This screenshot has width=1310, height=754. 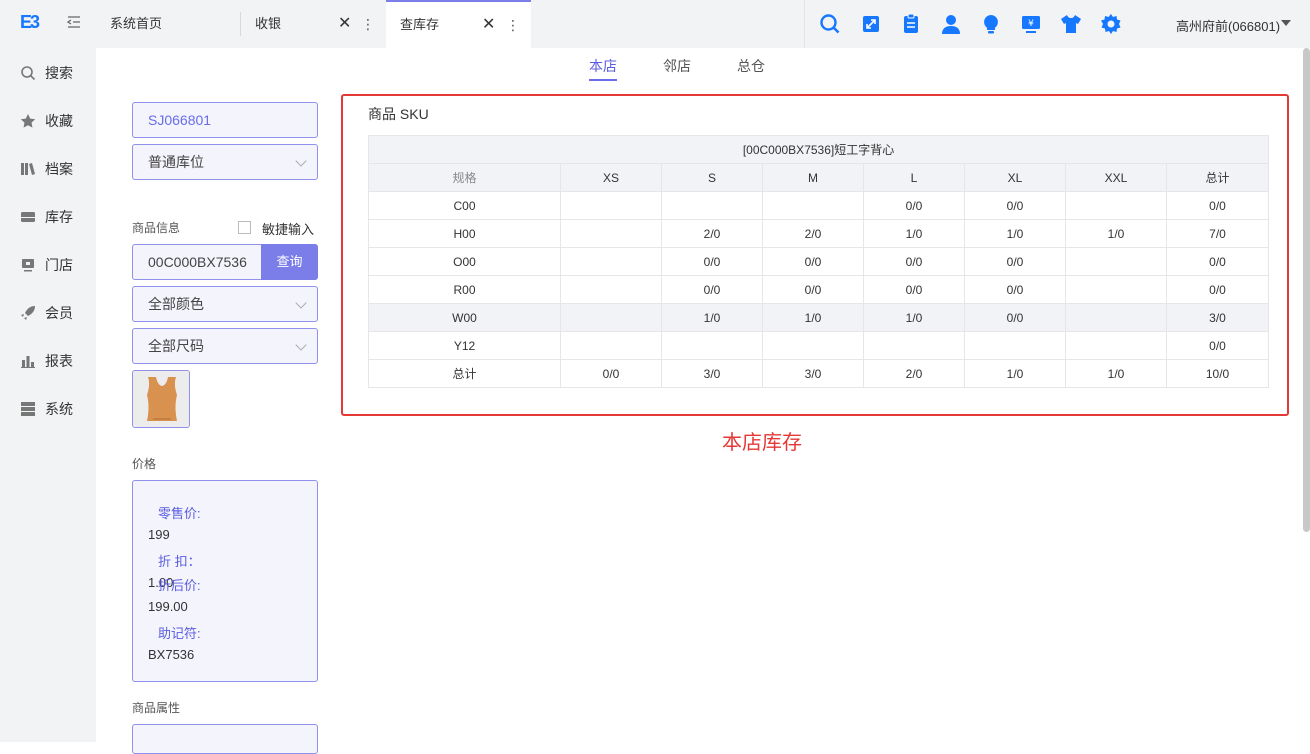 What do you see at coordinates (677, 66) in the screenshot?
I see `tab-neighbor-store: 邻店` at bounding box center [677, 66].